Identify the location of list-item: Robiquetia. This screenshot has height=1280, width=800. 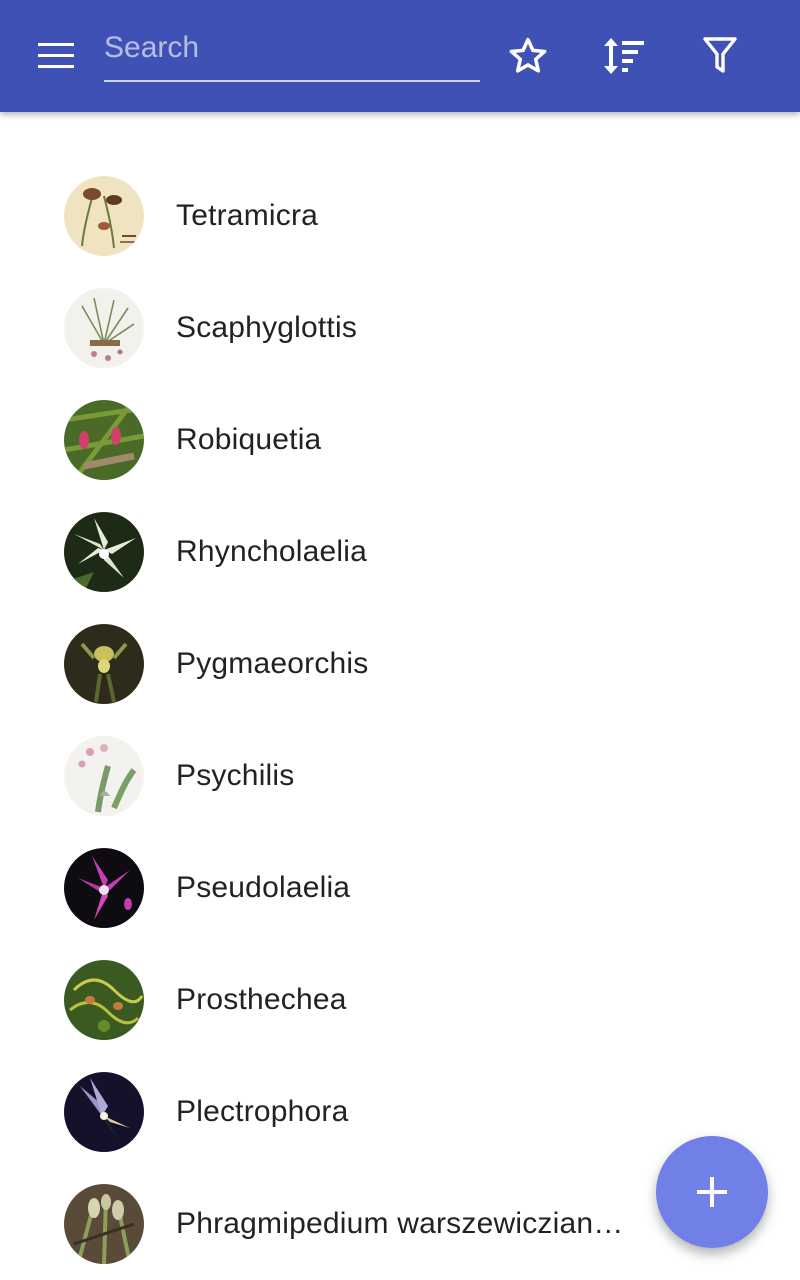
(400, 440).